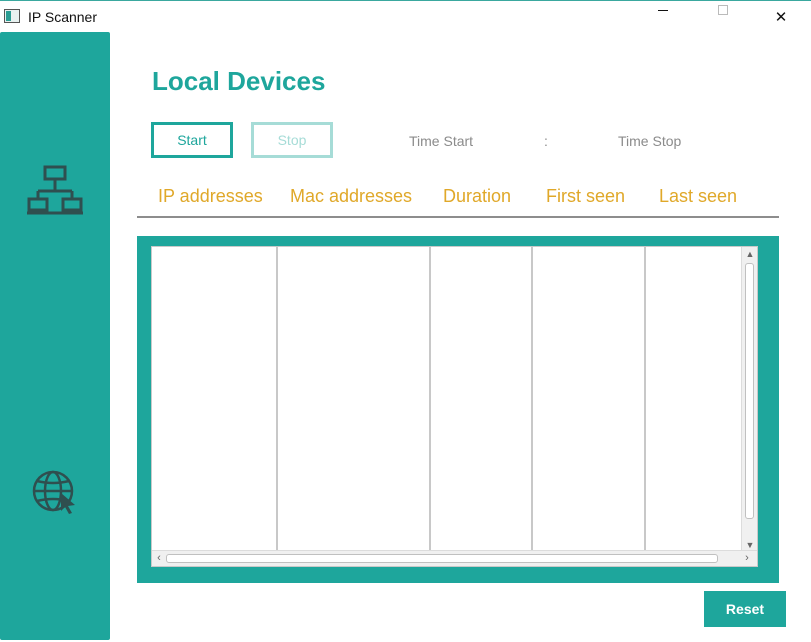 This screenshot has height=642, width=811. Describe the element at coordinates (745, 609) in the screenshot. I see `reset-button: Reset` at that location.